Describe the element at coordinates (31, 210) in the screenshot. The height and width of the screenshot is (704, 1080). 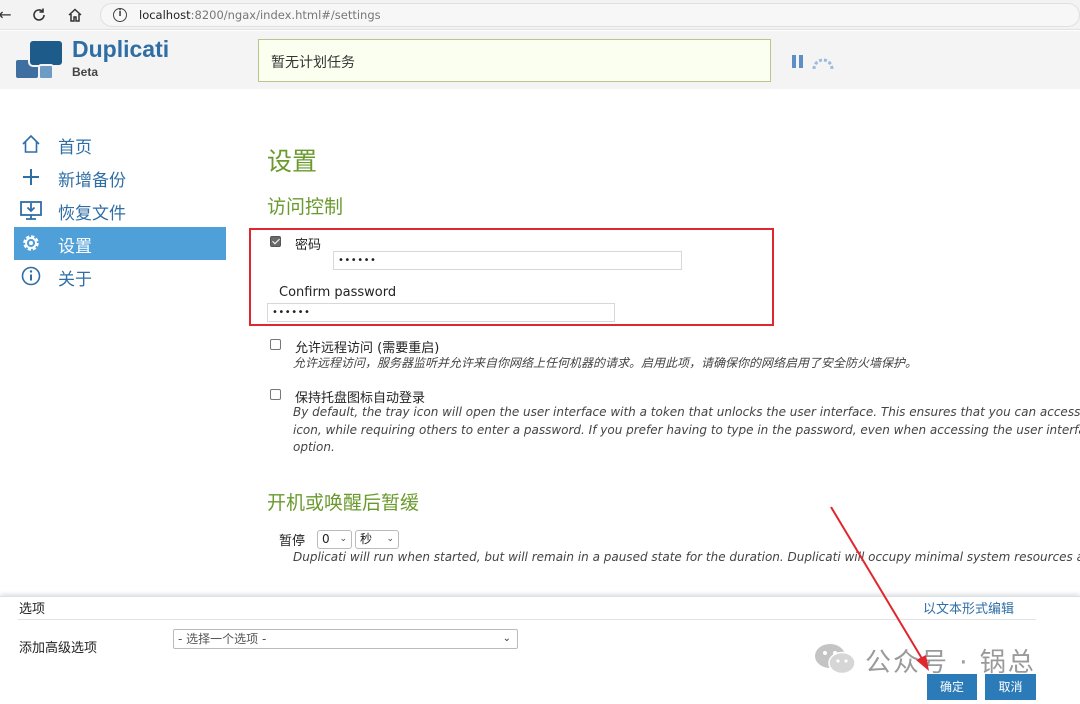
I see `restore-icon` at that location.